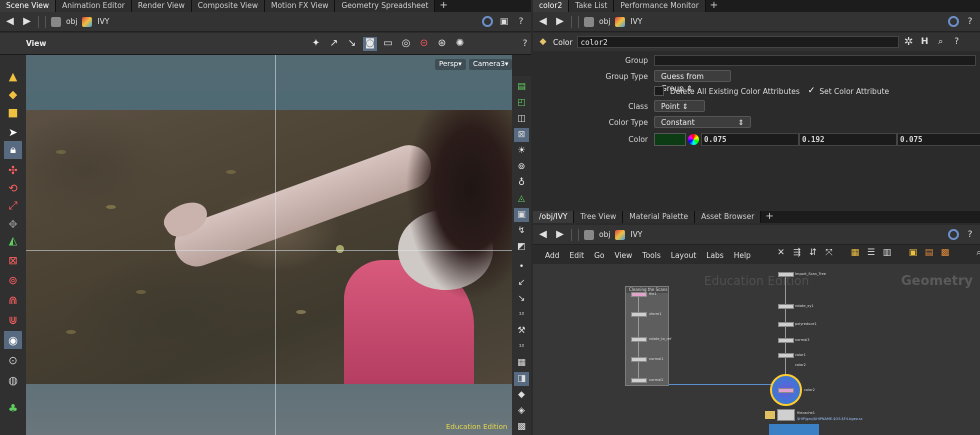 Image resolution: width=980 pixels, height=435 pixels. I want to click on network-box-icon: ▤, so click(929, 253).